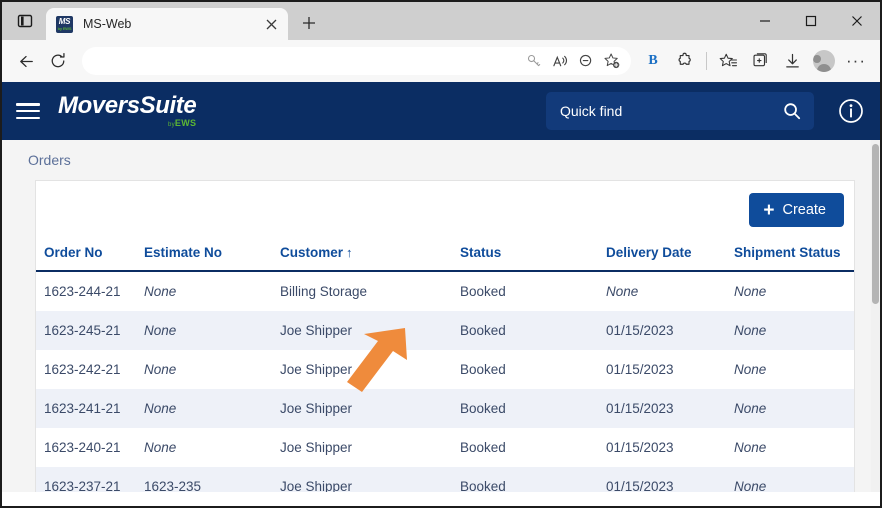  Describe the element at coordinates (481, 252) in the screenshot. I see `column-label: Status` at that location.